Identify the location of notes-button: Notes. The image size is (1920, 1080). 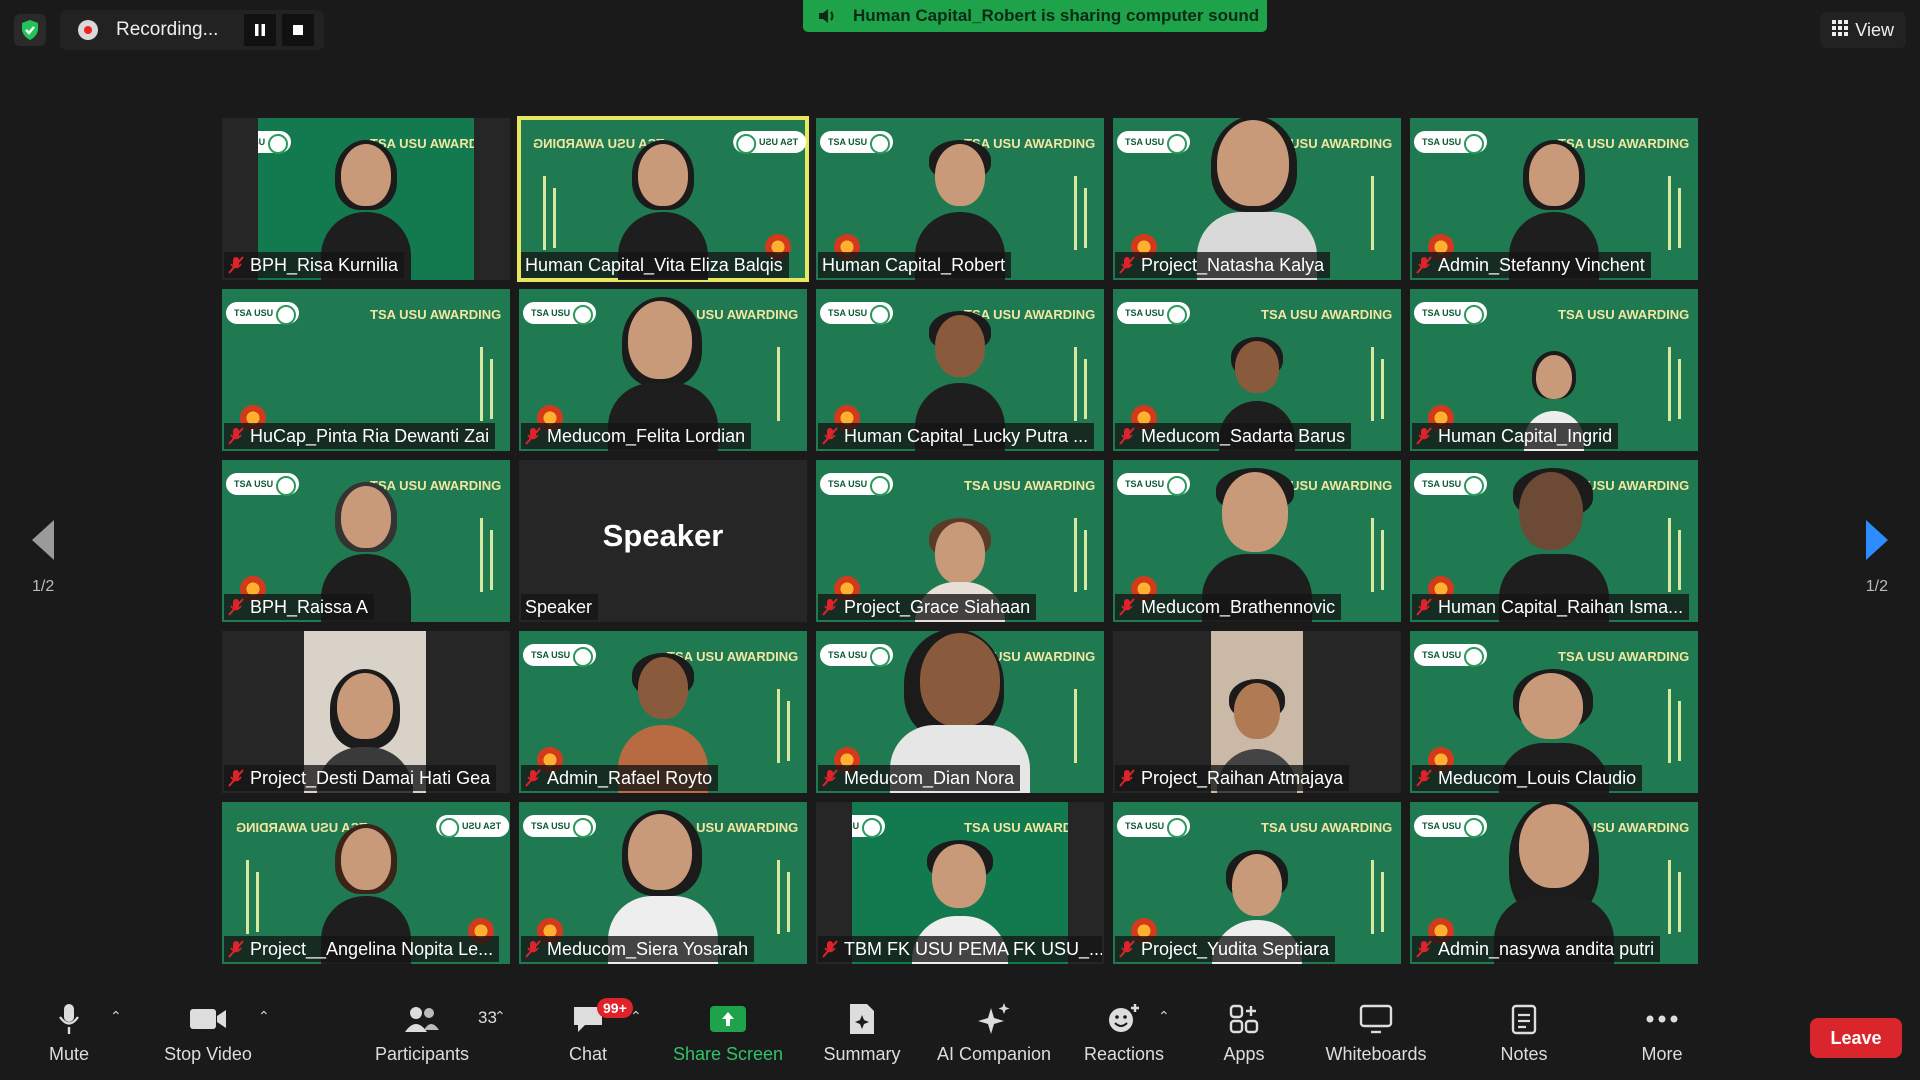
(1524, 1037).